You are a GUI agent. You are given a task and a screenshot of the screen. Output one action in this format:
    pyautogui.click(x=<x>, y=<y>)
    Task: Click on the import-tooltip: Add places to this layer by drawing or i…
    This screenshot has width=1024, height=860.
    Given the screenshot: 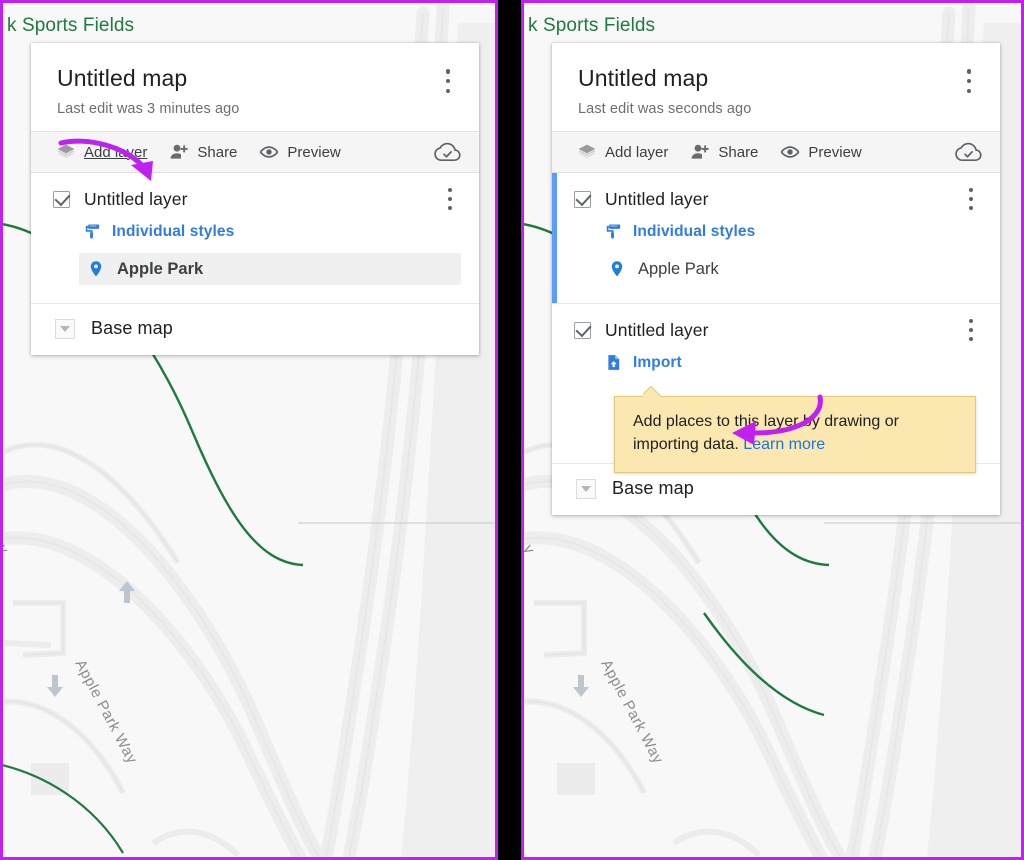 What is the action you would take?
    pyautogui.click(x=795, y=435)
    